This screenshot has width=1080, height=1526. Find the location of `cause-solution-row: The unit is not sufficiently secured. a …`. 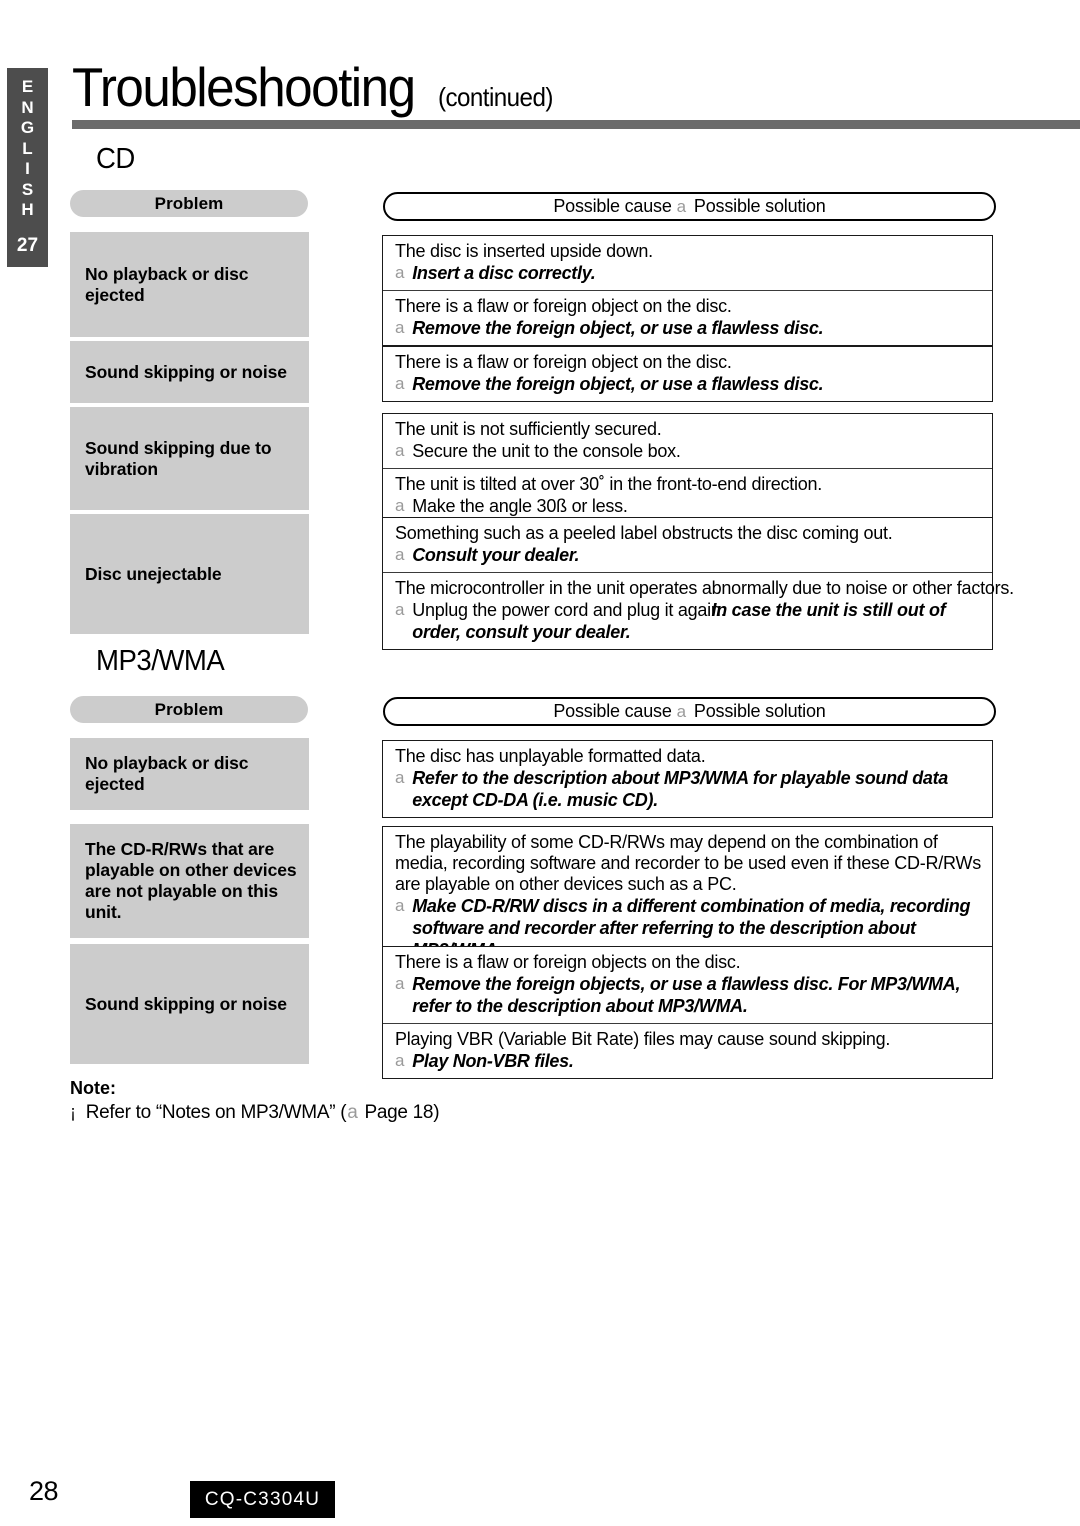

cause-solution-row: The unit is not sufficiently secured. a … is located at coordinates (687, 441).